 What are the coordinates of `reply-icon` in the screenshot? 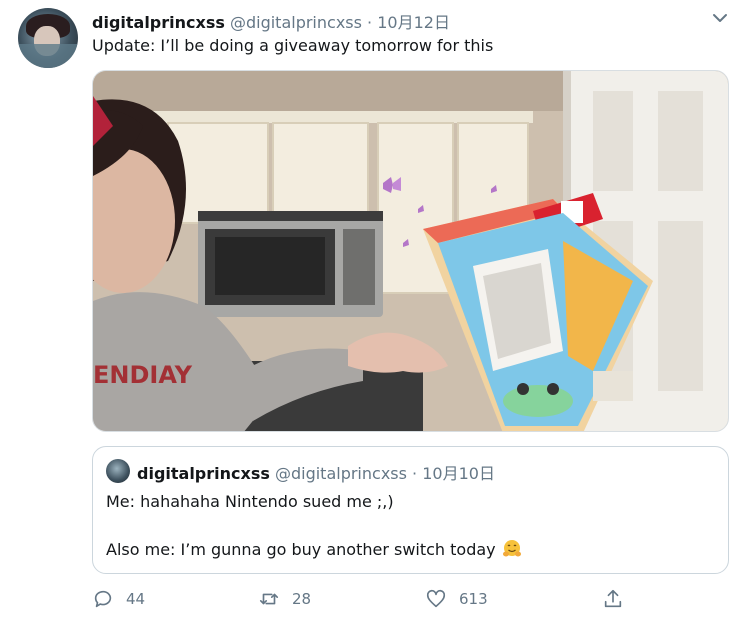 It's located at (103, 599).